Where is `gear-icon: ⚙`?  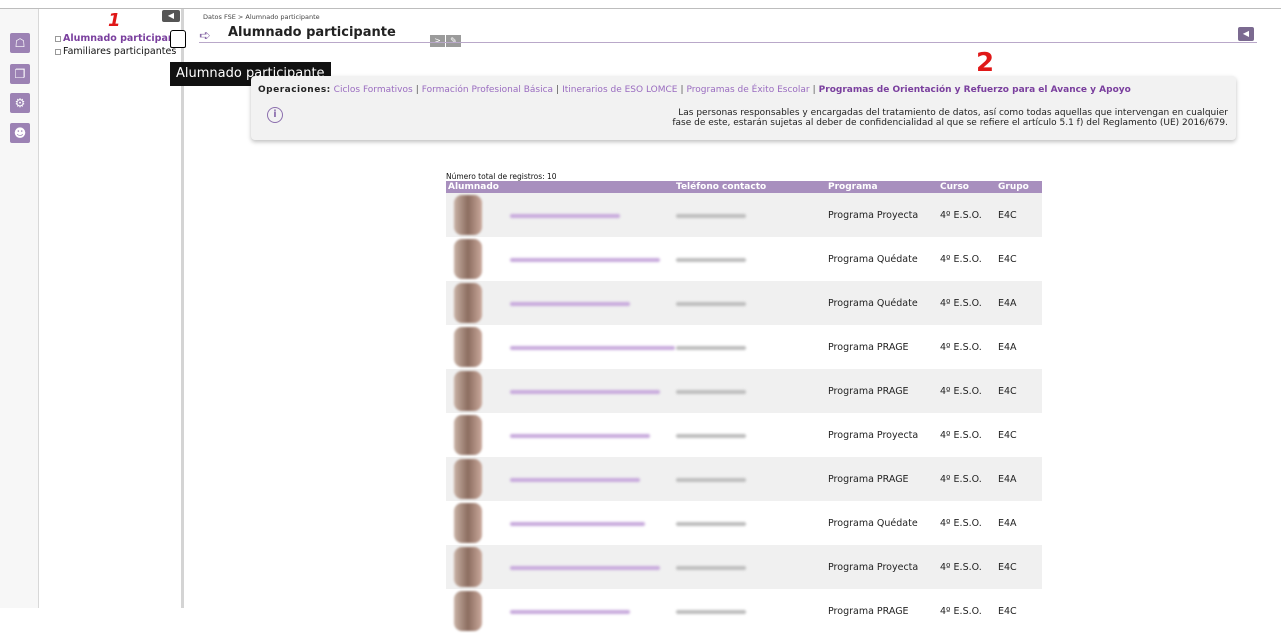 gear-icon: ⚙ is located at coordinates (20, 103).